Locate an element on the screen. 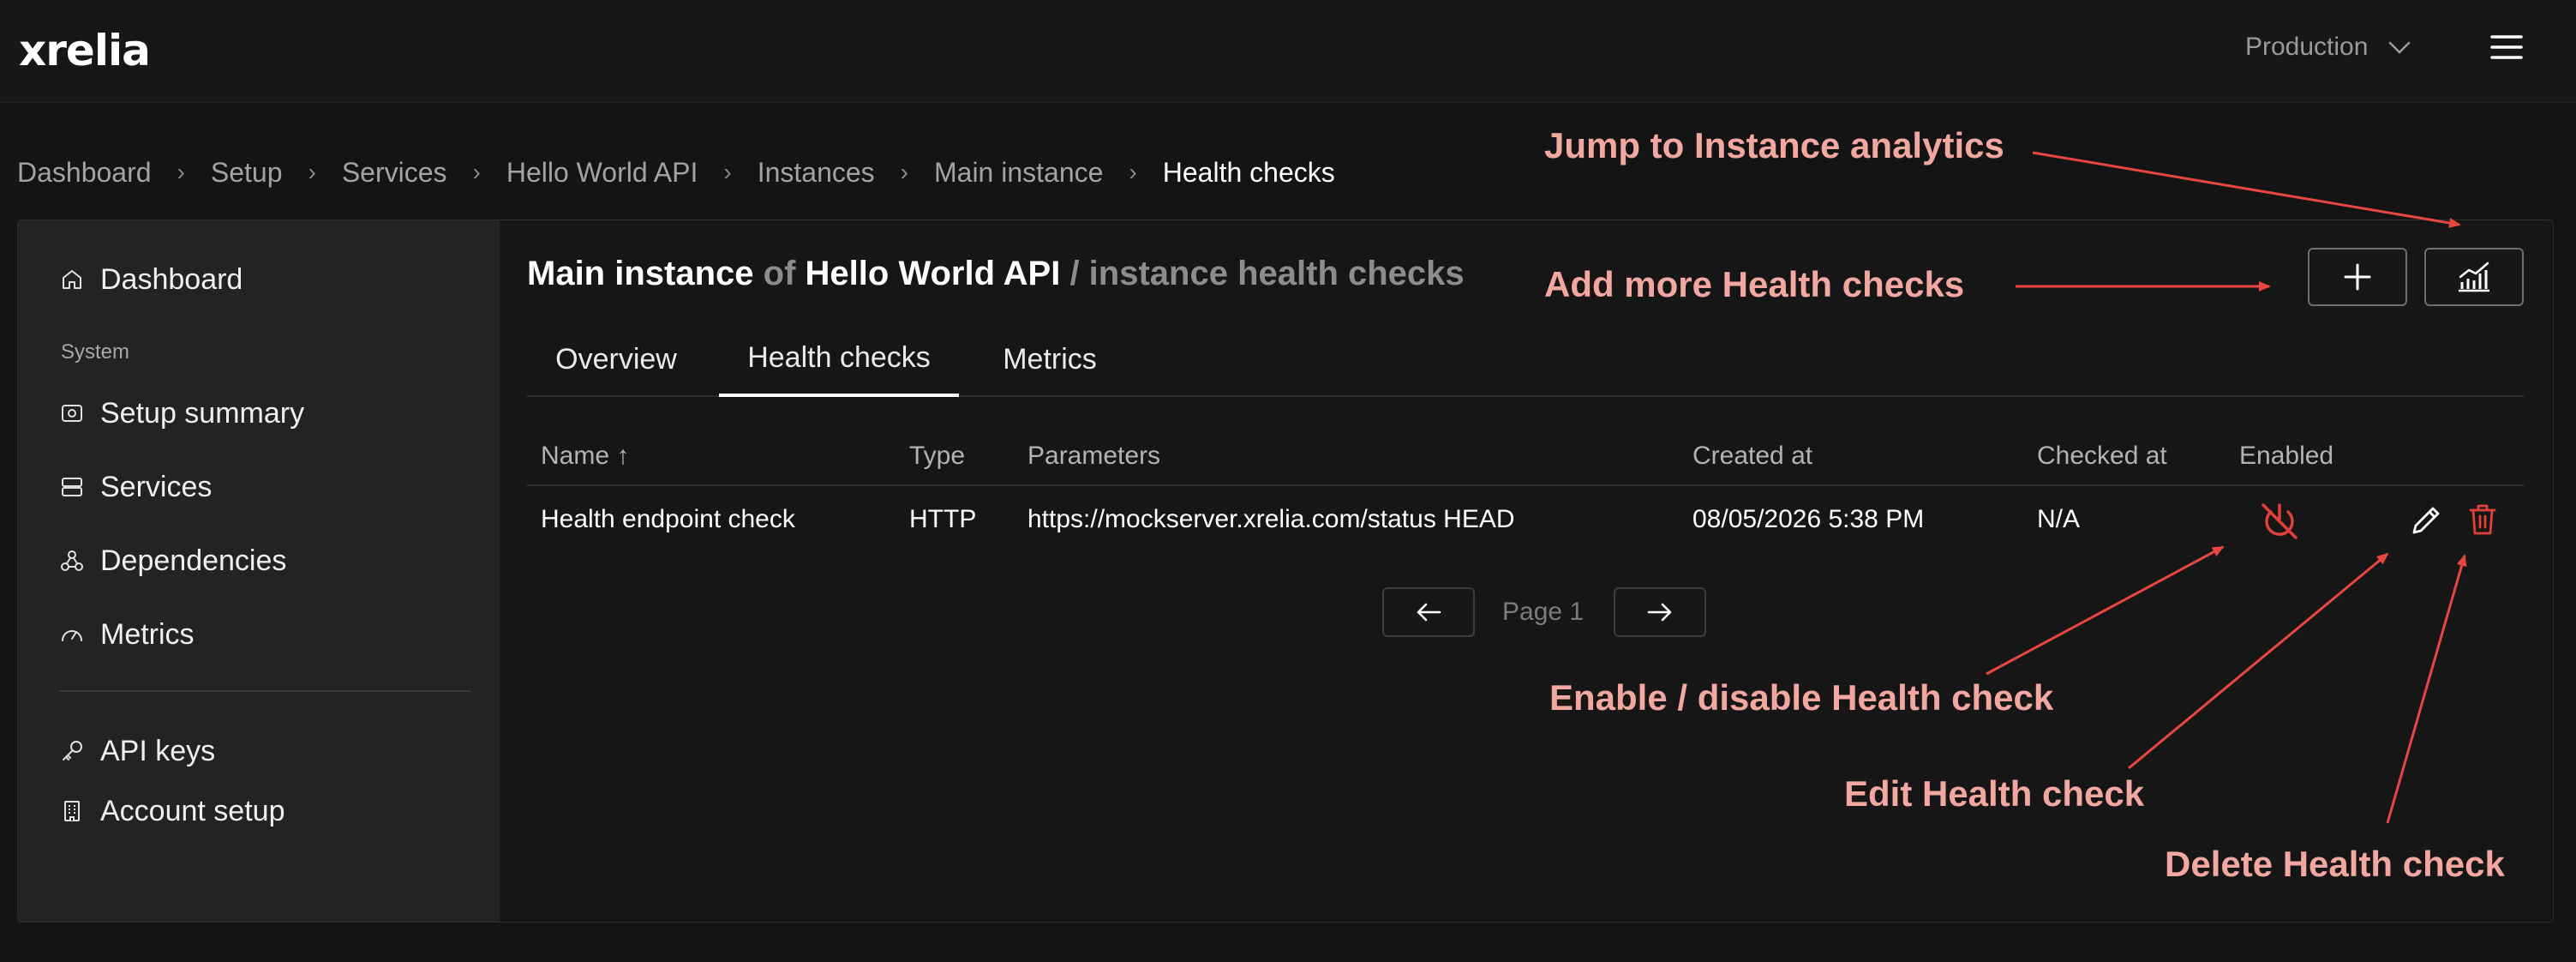  title-suffix: / instance health checks is located at coordinates (1267, 273).